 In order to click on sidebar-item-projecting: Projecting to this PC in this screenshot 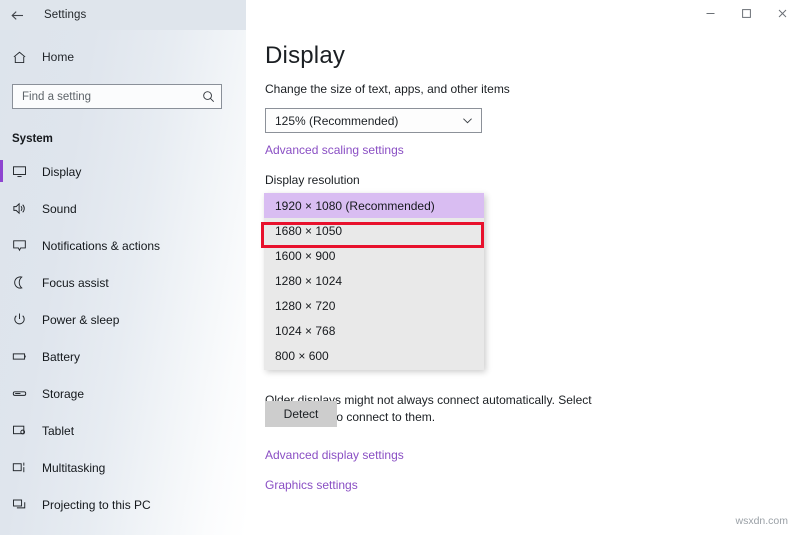, I will do `click(123, 504)`.